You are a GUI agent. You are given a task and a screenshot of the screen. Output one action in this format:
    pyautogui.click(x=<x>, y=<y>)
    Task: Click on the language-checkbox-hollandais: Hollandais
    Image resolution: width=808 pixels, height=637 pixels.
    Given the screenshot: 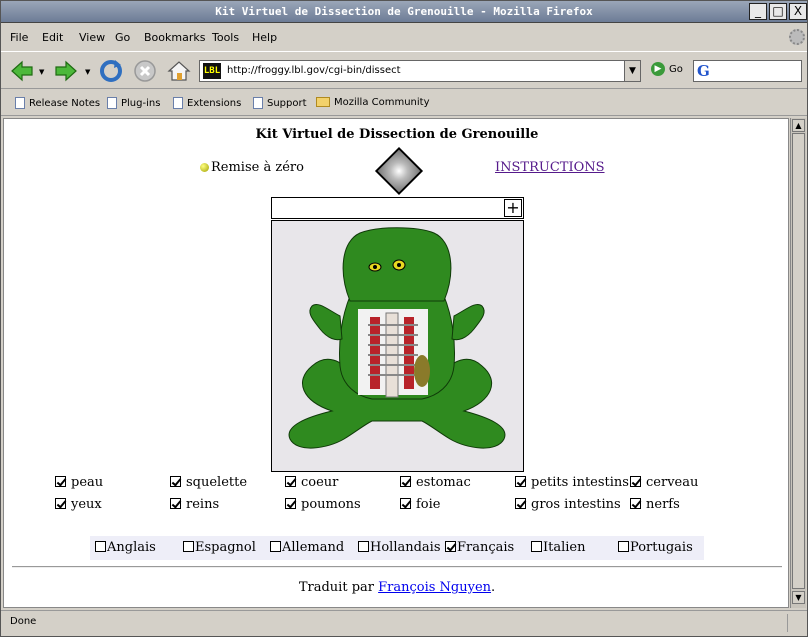 What is the action you would take?
    pyautogui.click(x=399, y=547)
    